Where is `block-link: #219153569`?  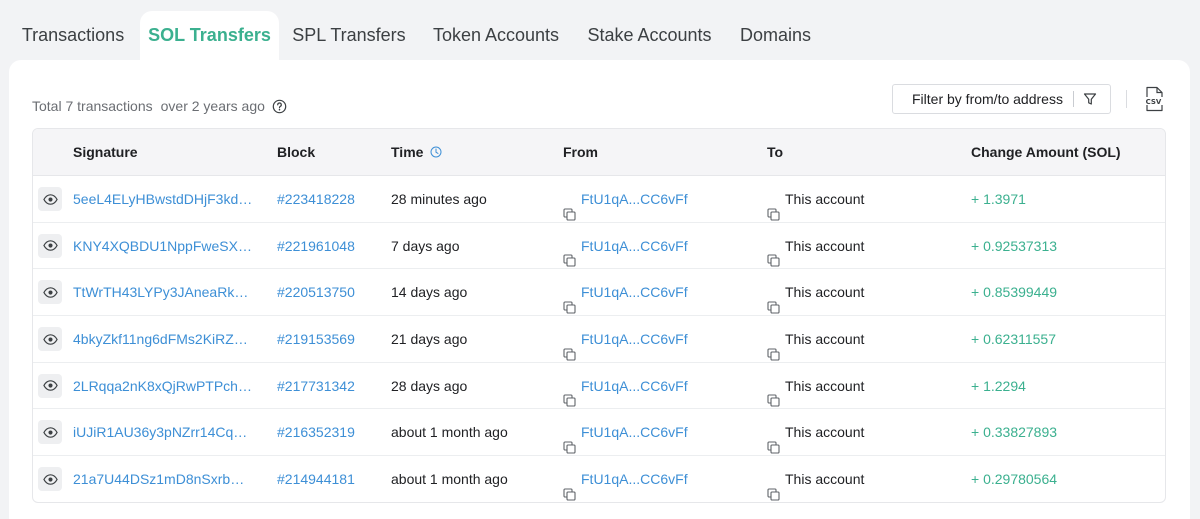 block-link: #219153569 is located at coordinates (316, 339).